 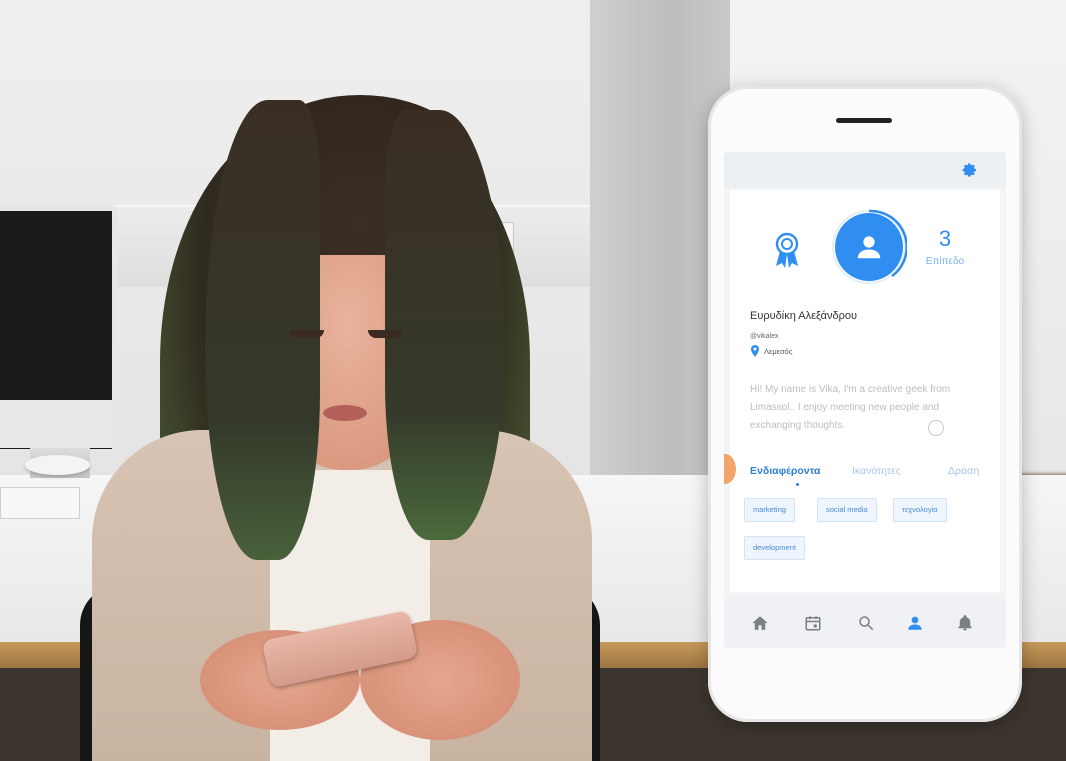 What do you see at coordinates (57, 465) in the screenshot?
I see `mouse` at bounding box center [57, 465].